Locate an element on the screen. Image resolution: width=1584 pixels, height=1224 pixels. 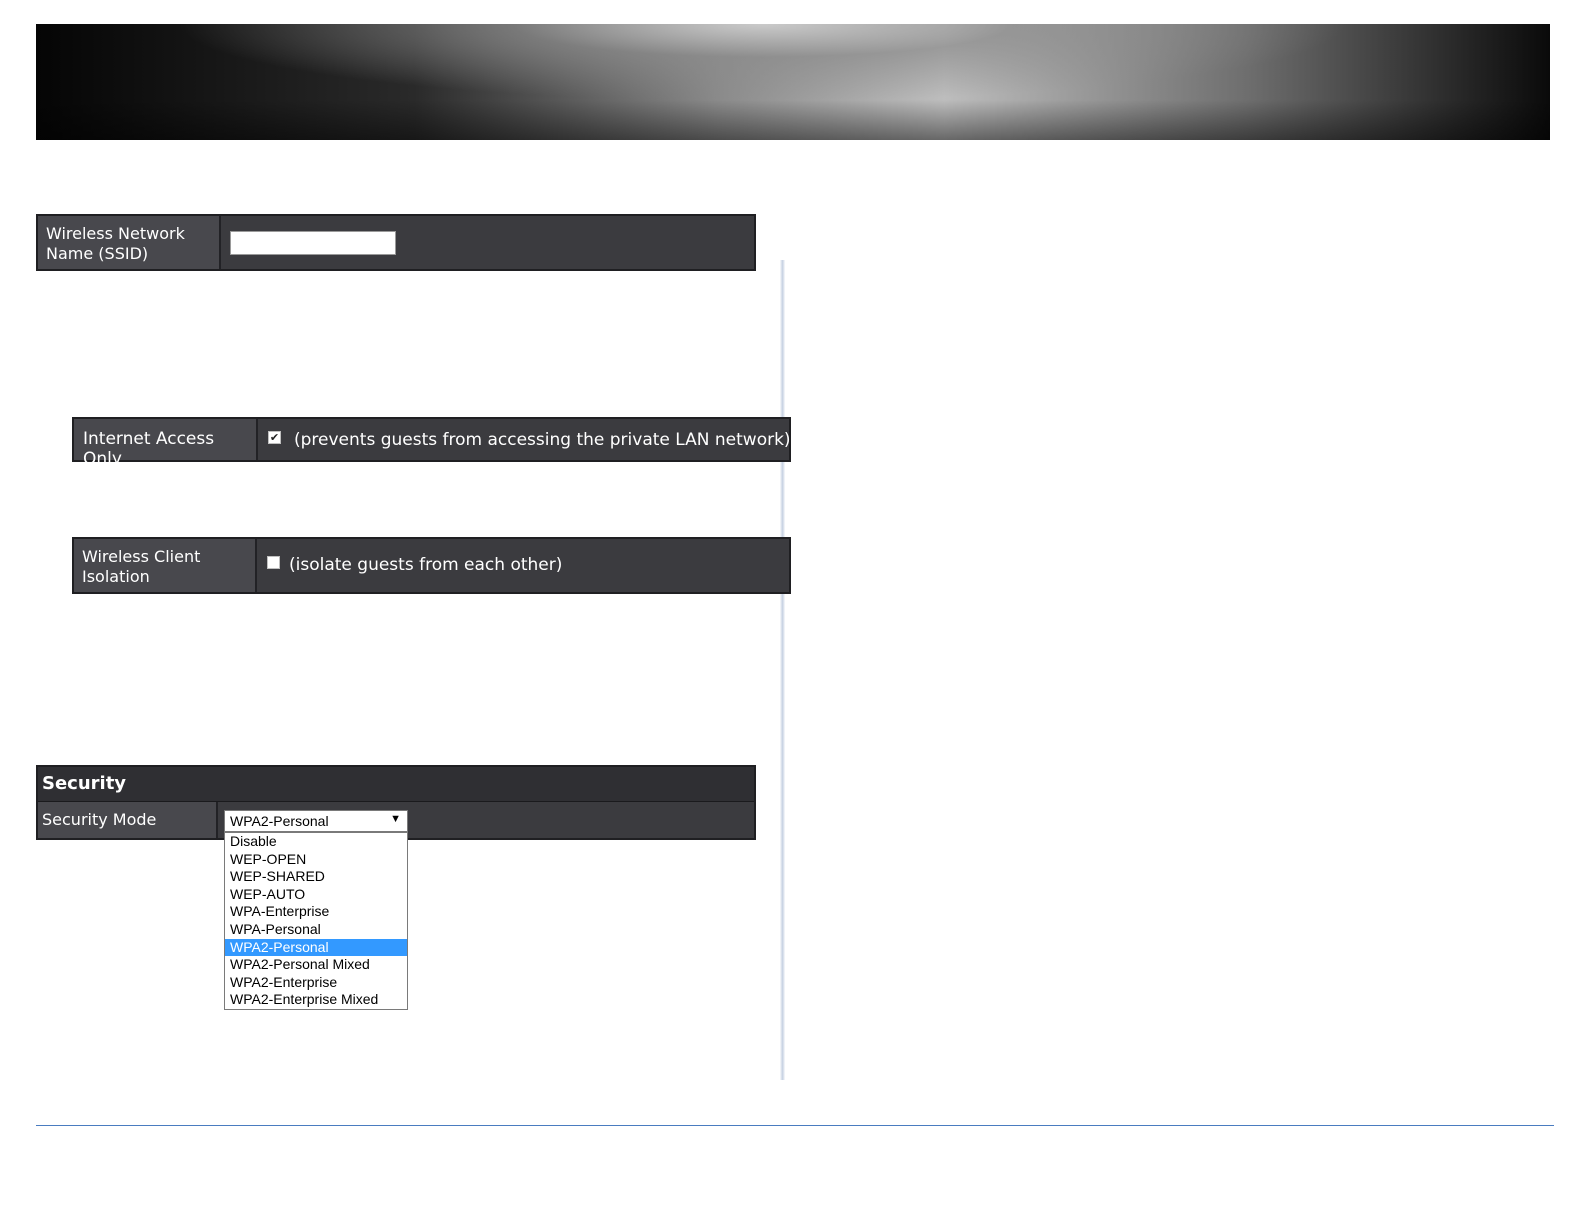
checkmark-icon: ✔ is located at coordinates (274, 437).